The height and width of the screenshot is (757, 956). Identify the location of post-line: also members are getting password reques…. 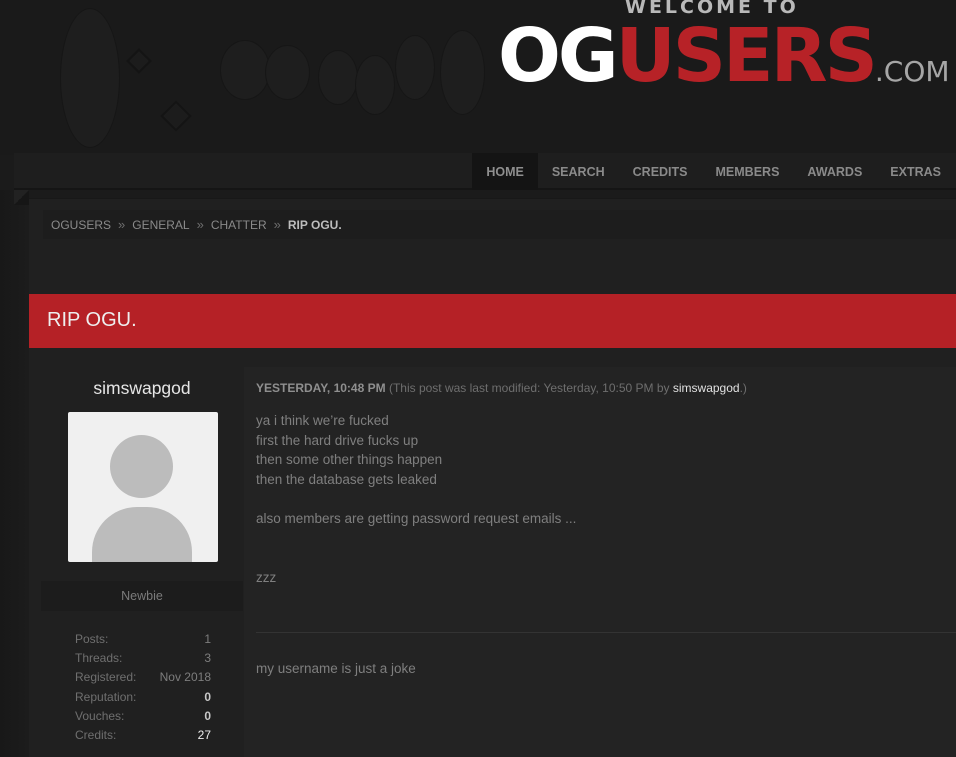
(416, 519).